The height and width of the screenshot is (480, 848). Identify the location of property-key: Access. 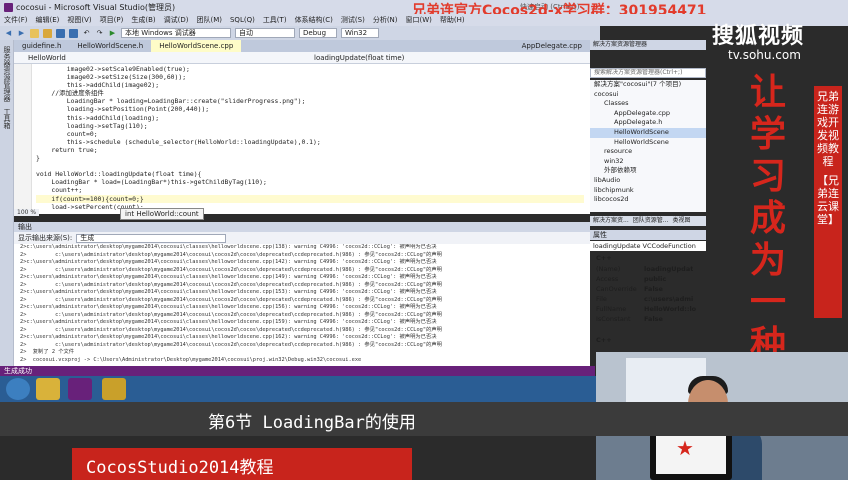
(607, 279).